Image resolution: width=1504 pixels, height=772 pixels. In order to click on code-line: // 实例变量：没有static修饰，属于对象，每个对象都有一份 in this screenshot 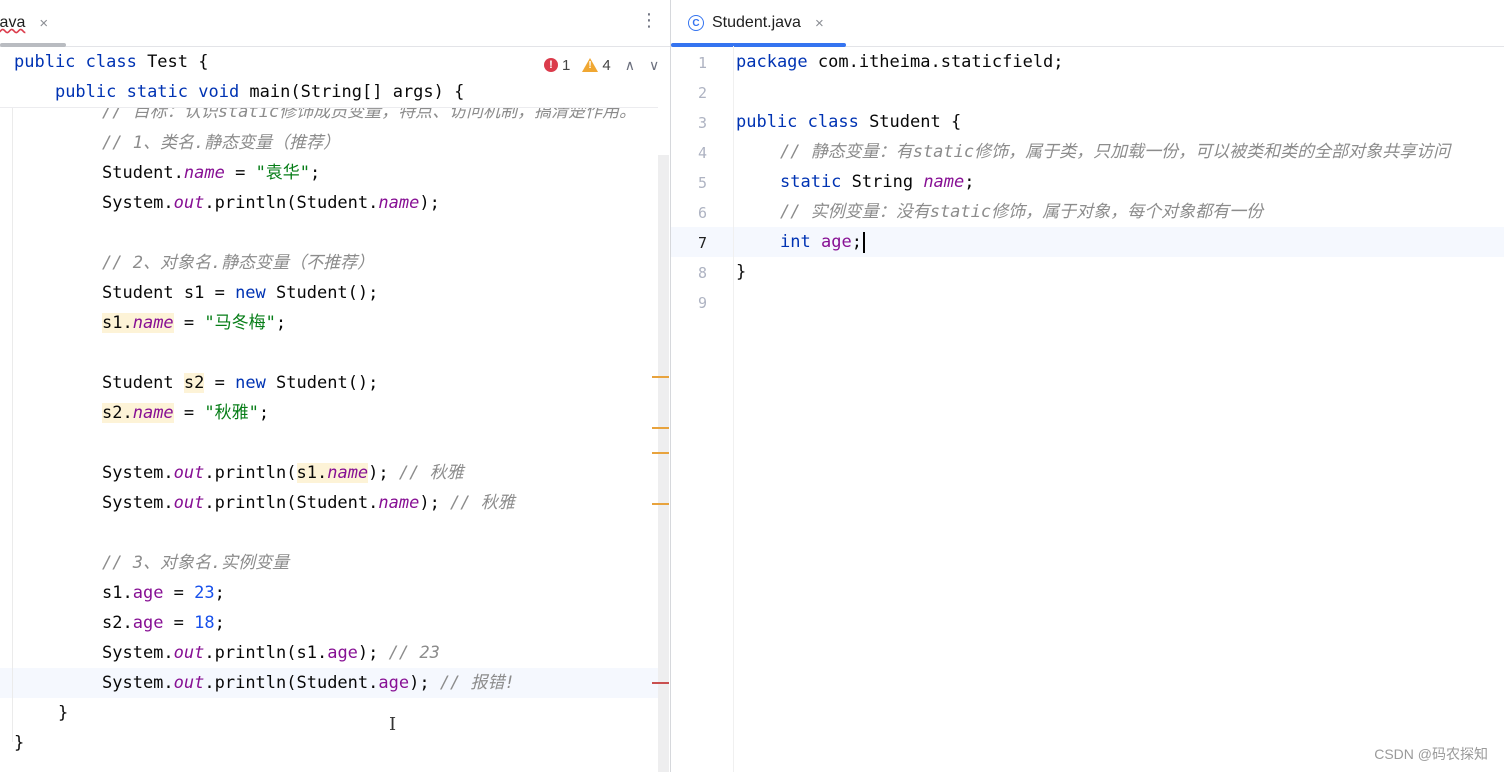, I will do `click(1021, 212)`.